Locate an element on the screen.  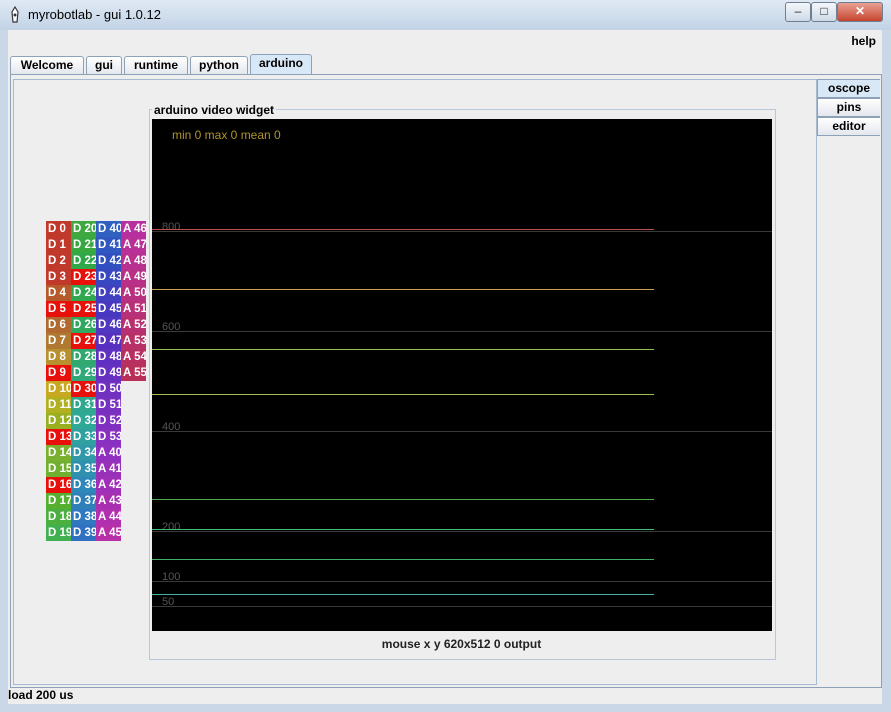
pin-d27: D 27 is located at coordinates (83, 341).